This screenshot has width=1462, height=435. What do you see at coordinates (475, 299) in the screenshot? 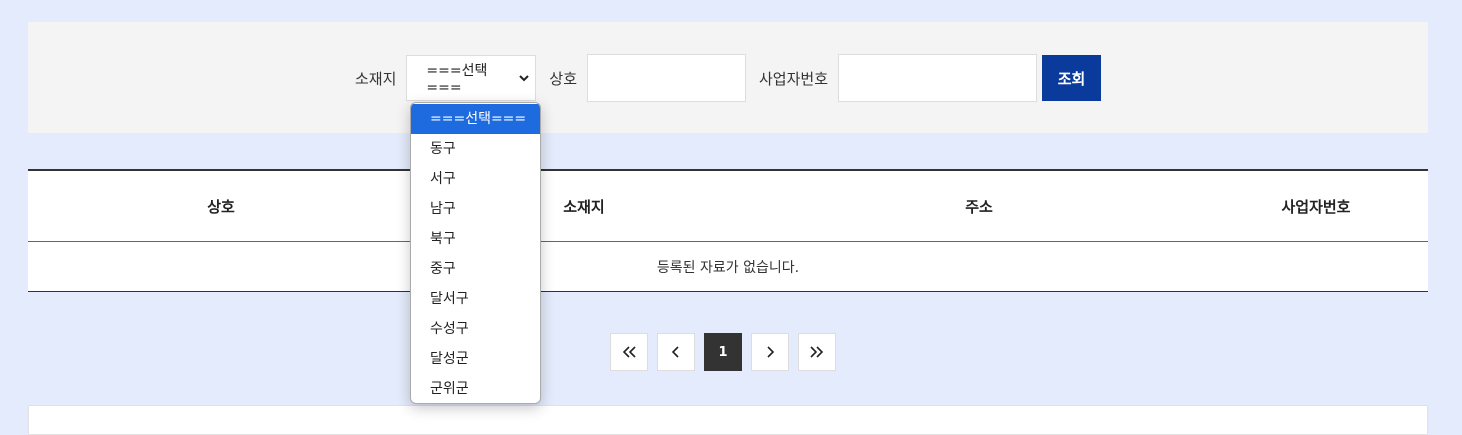
I see `dropdown-option: 달서구` at bounding box center [475, 299].